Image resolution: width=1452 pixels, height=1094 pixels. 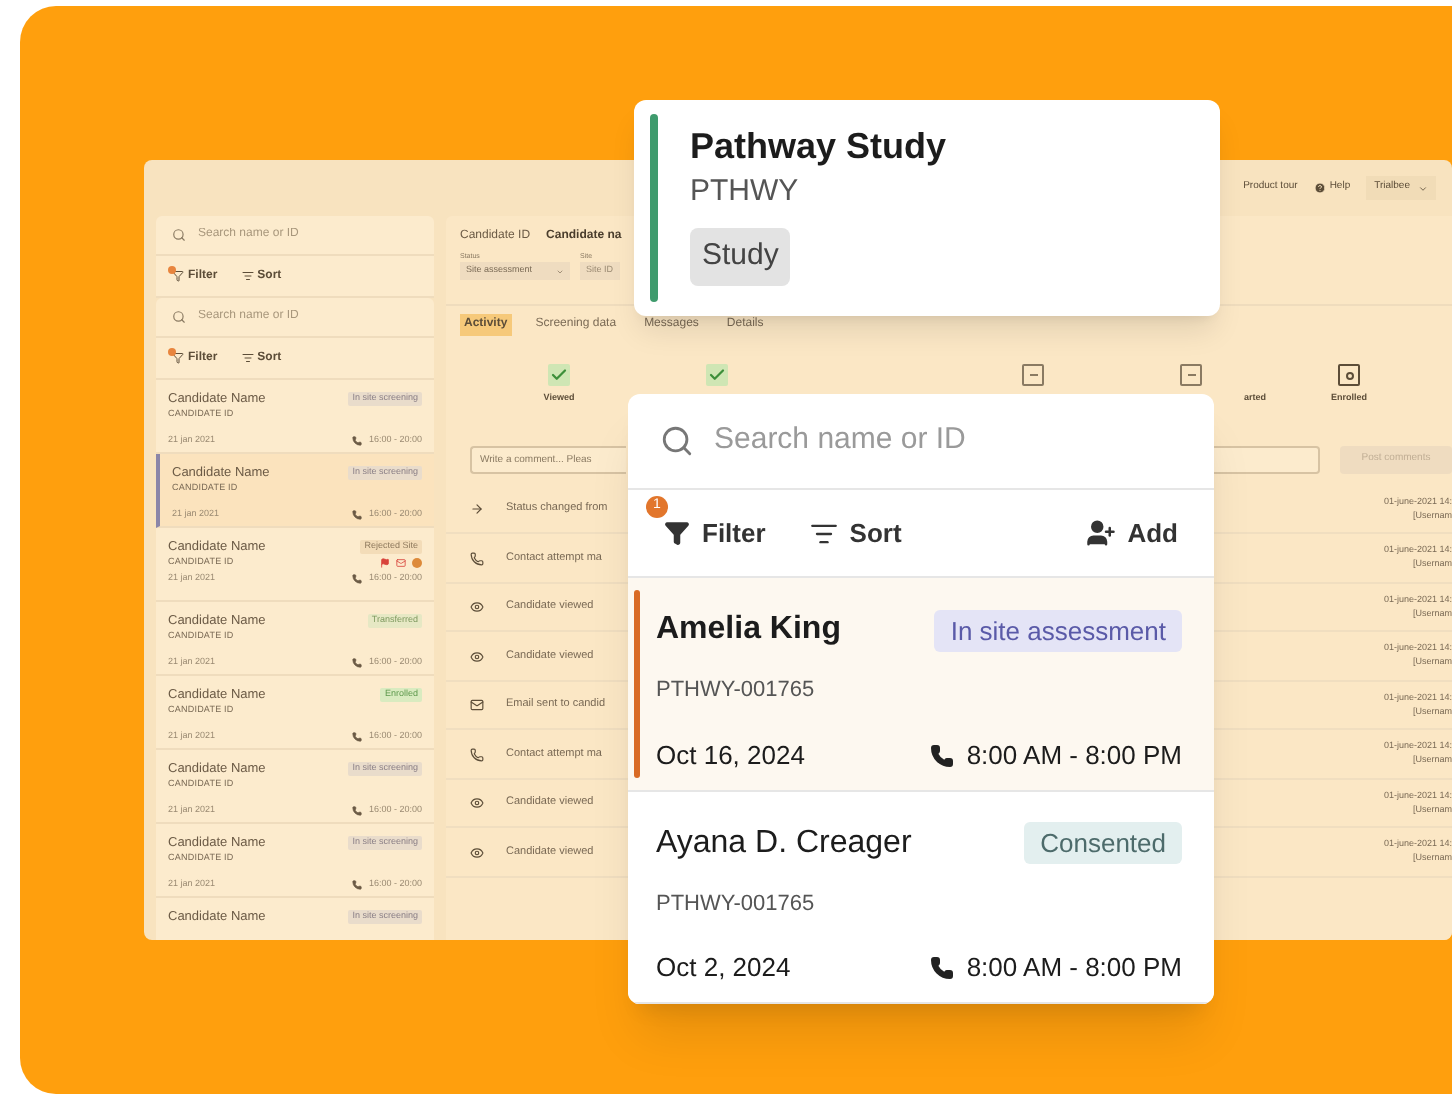 I want to click on mail-icon, so click(x=401, y=562).